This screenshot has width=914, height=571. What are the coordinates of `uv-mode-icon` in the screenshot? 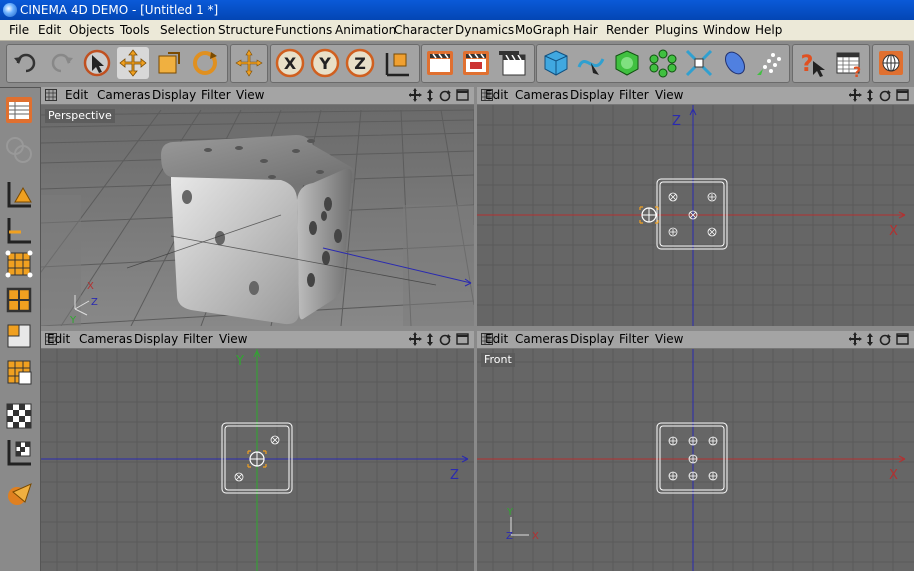 It's located at (19, 372).